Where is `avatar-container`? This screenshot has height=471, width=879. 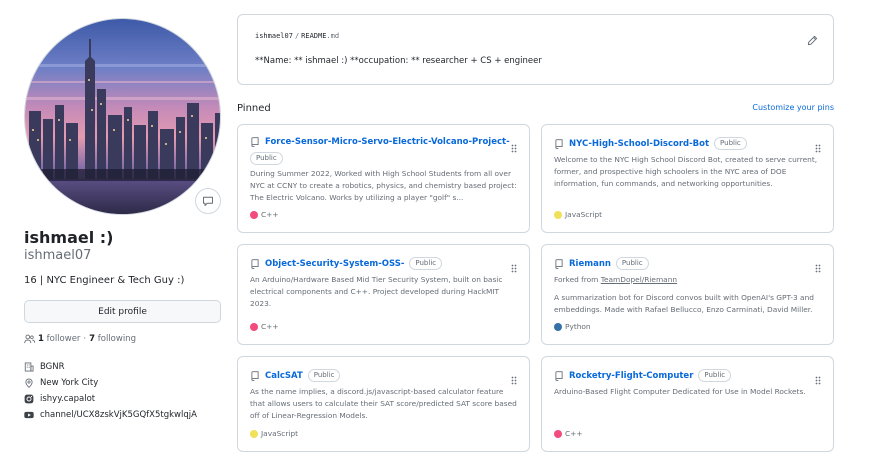
avatar-container is located at coordinates (122, 116).